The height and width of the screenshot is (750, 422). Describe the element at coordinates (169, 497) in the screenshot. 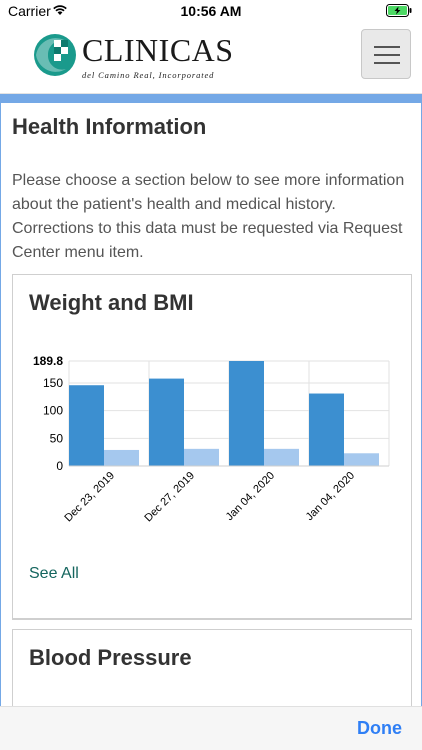

I see `x-tick-label: Dec 27, 2019` at that location.